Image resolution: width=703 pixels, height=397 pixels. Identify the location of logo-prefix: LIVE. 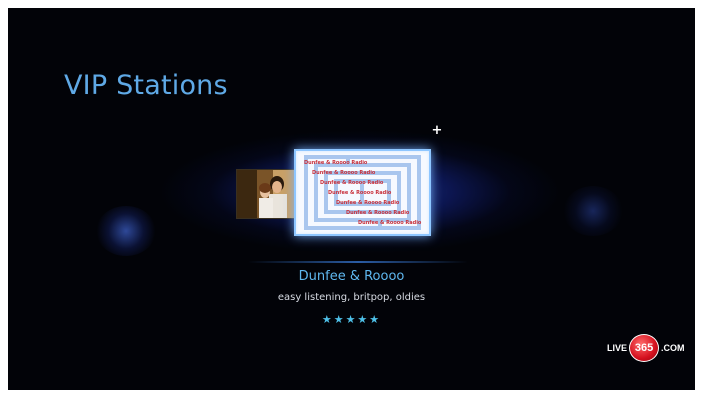
(617, 348).